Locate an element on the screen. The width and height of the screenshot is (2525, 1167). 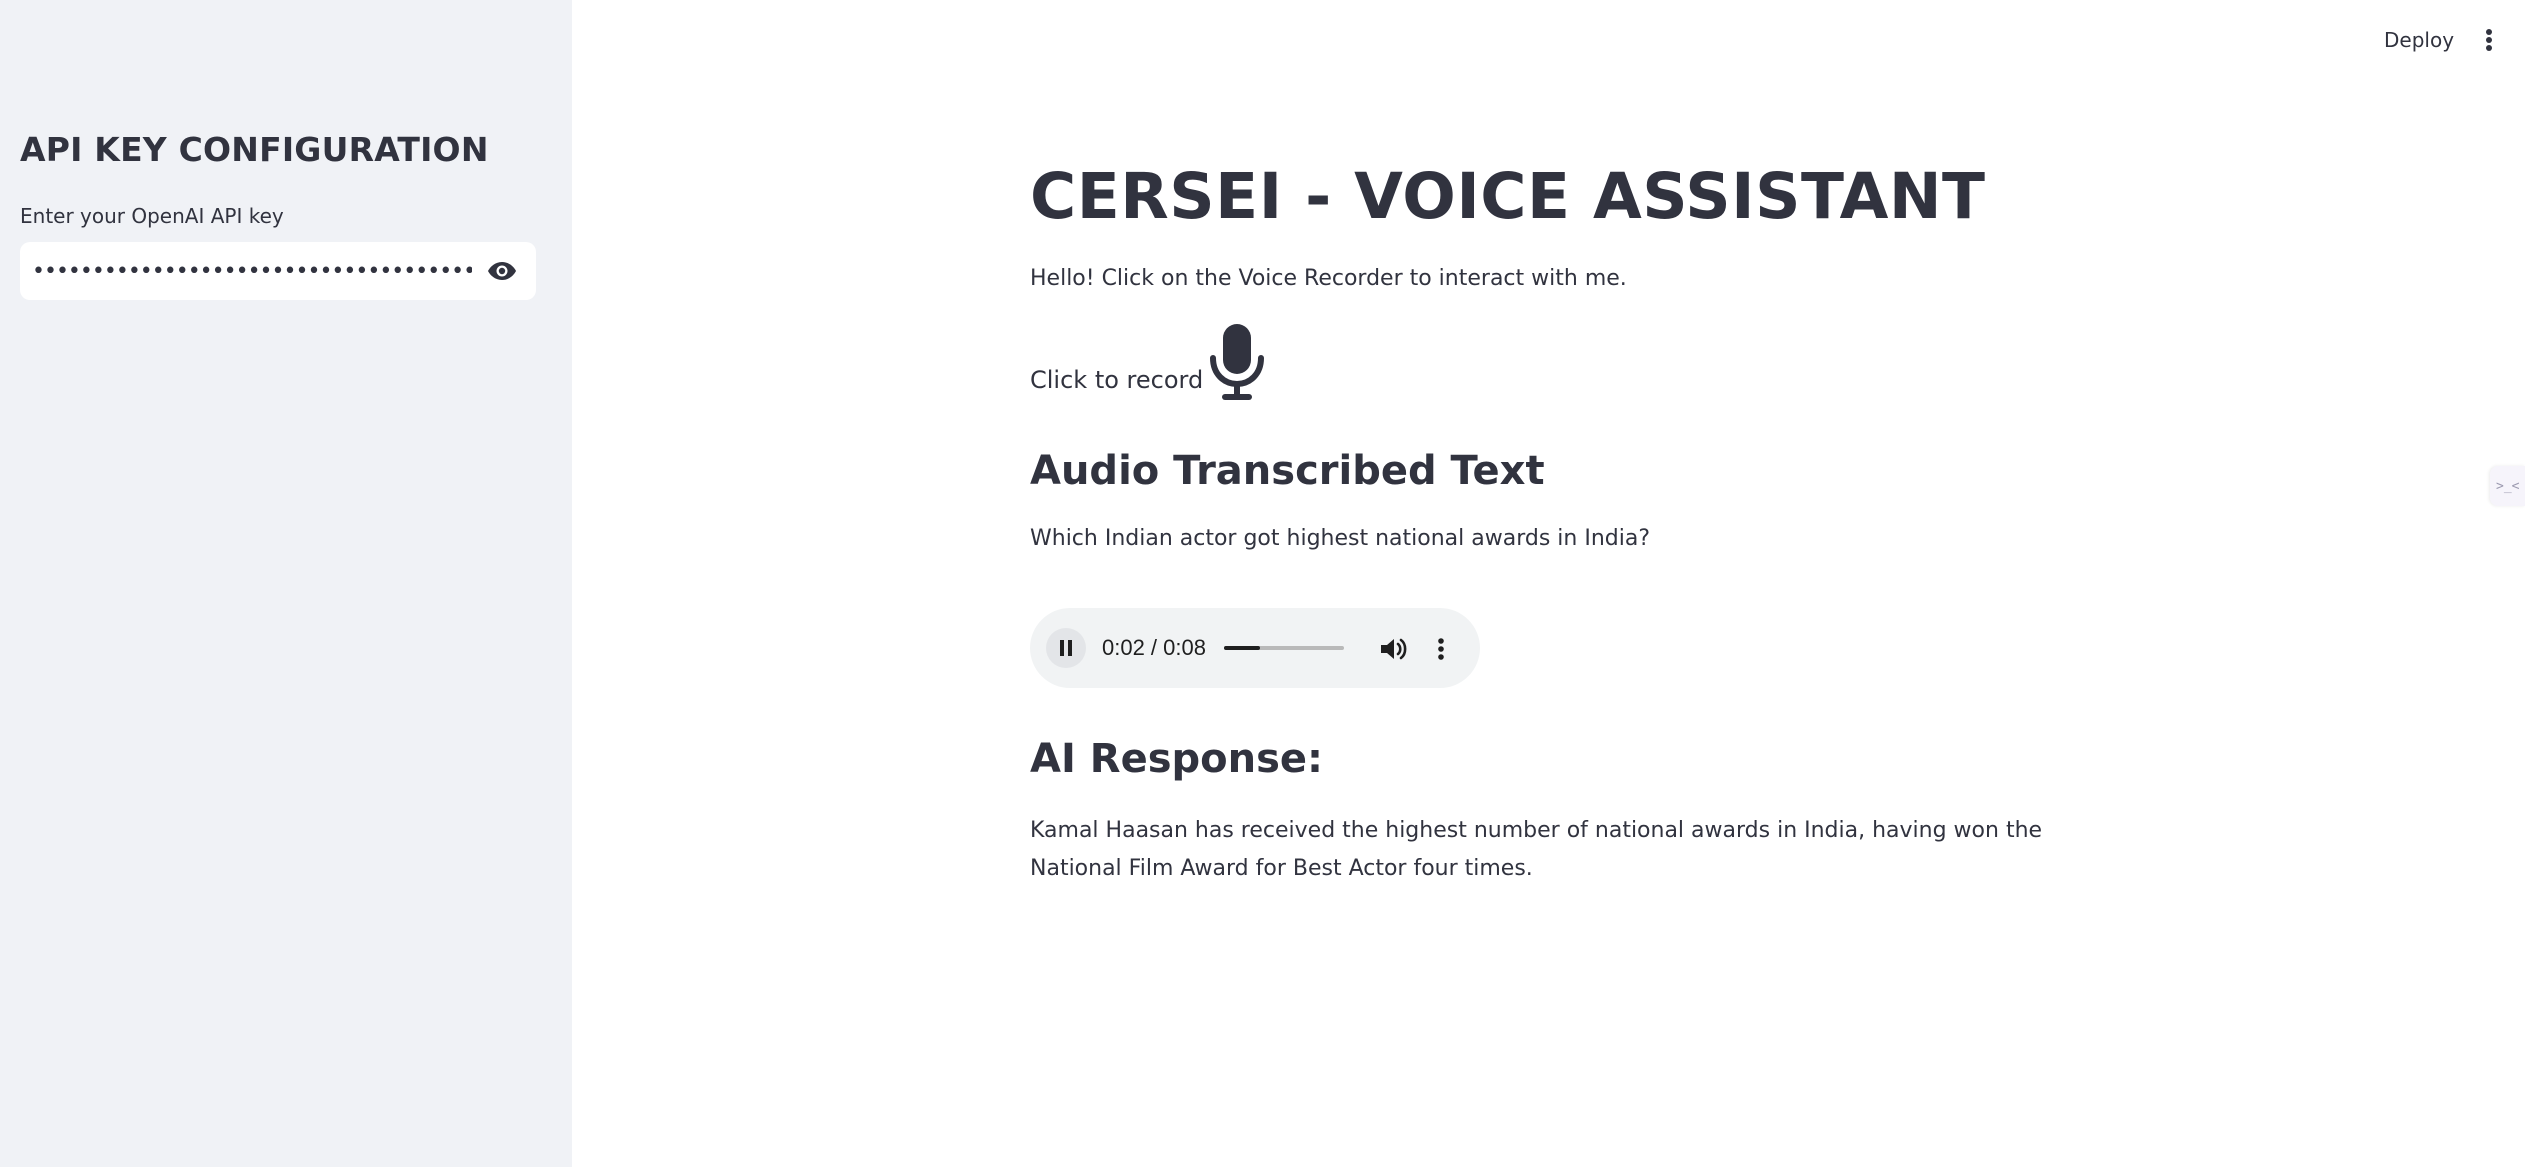
audio-progress-fill is located at coordinates (1242, 648).